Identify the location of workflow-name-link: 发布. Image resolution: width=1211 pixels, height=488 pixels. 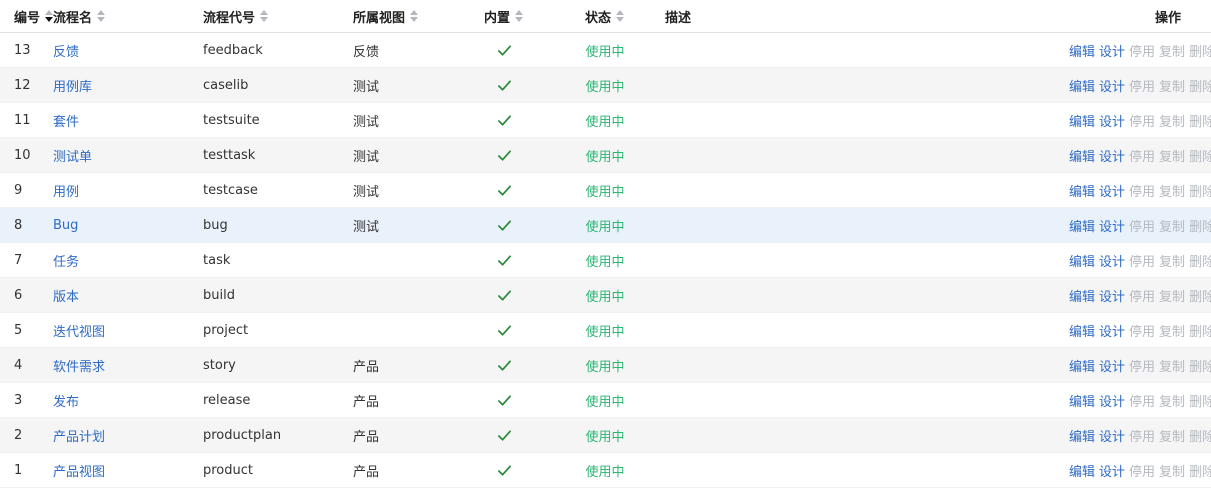
(66, 402).